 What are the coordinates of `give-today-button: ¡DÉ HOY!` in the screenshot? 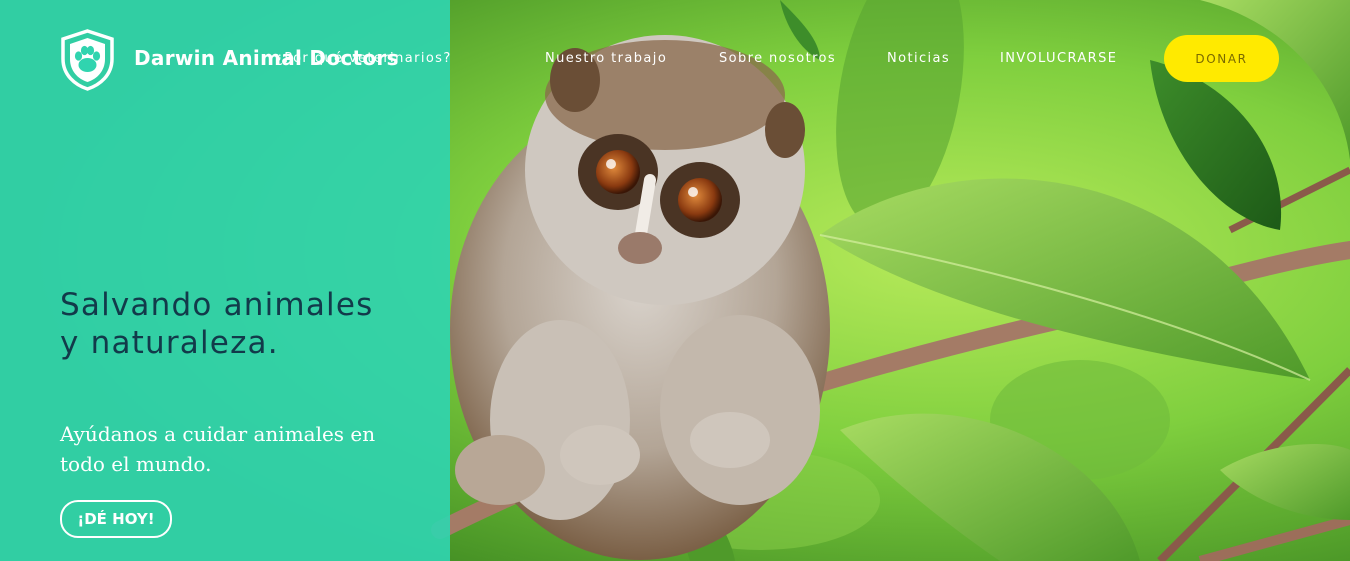 It's located at (116, 519).